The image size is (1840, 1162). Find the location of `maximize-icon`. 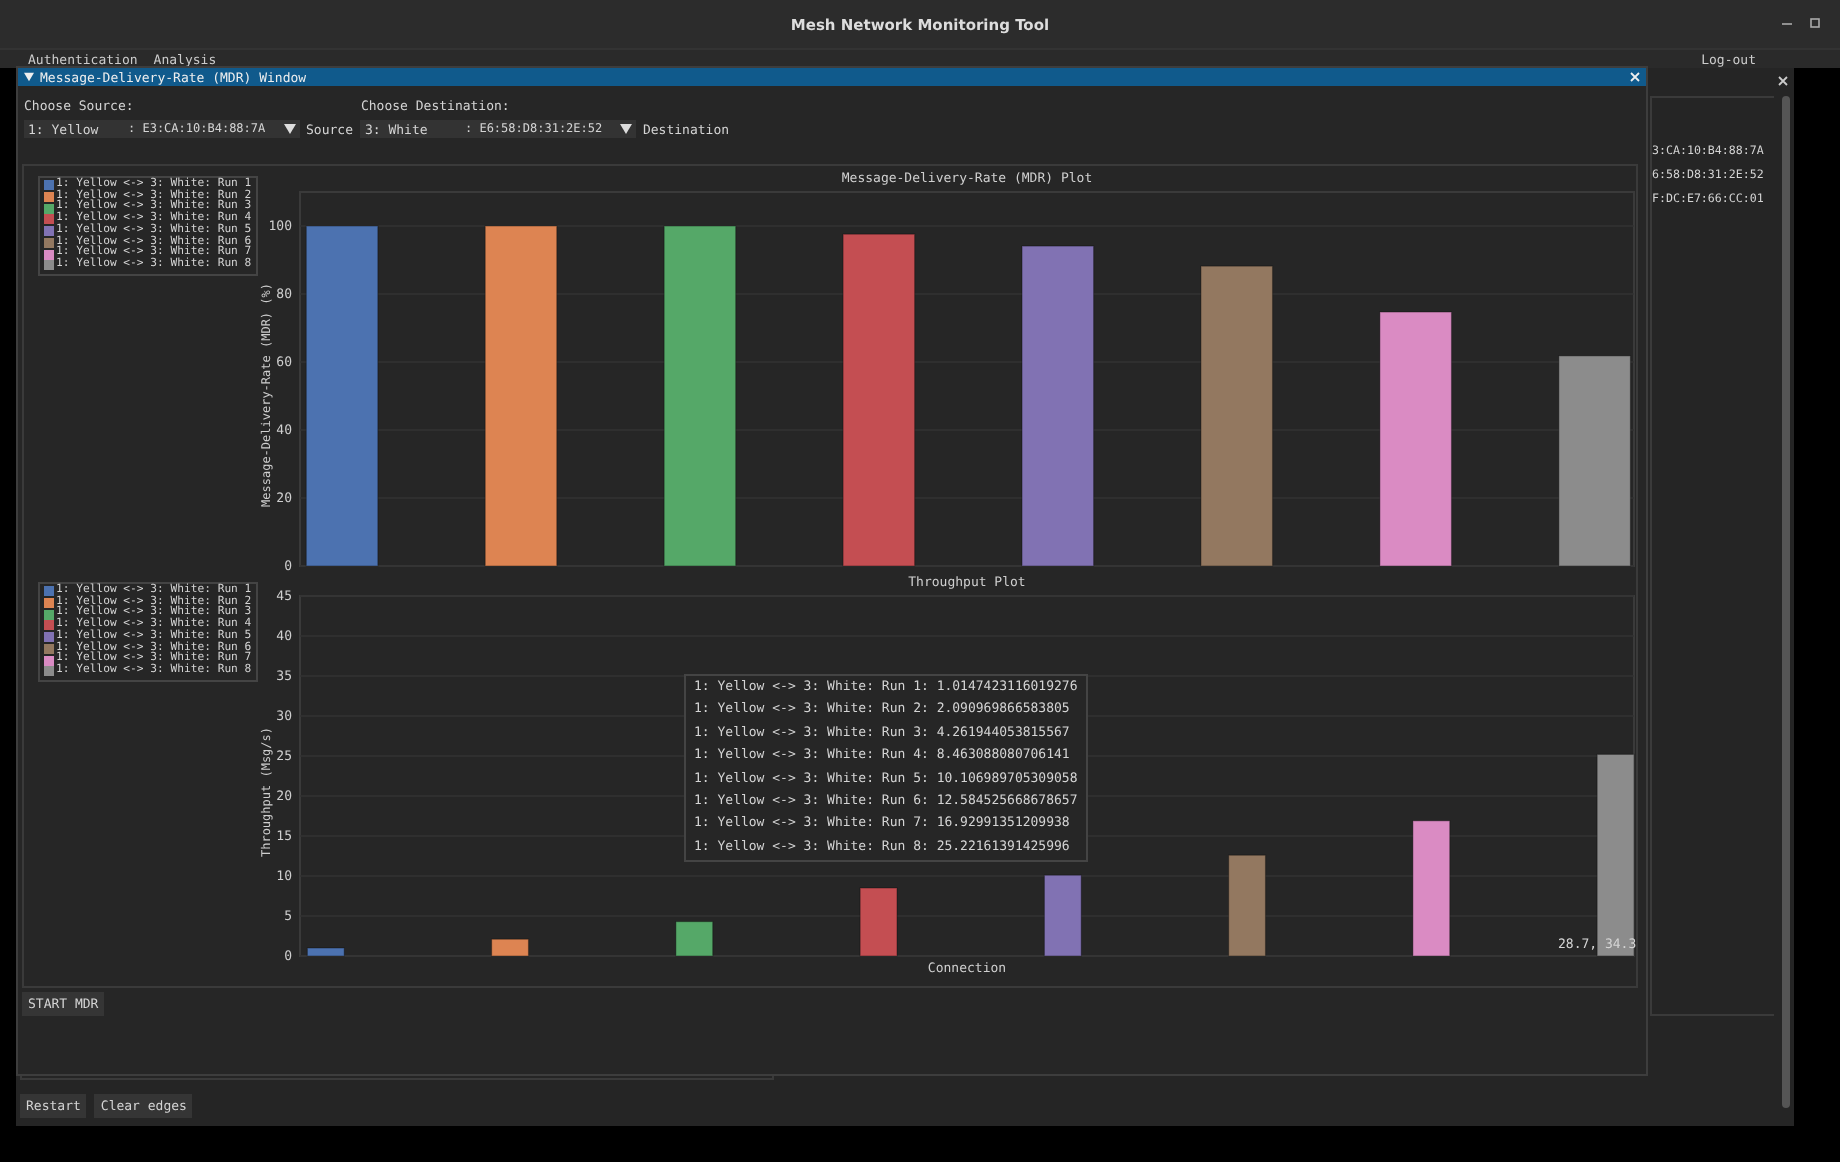

maximize-icon is located at coordinates (1815, 23).